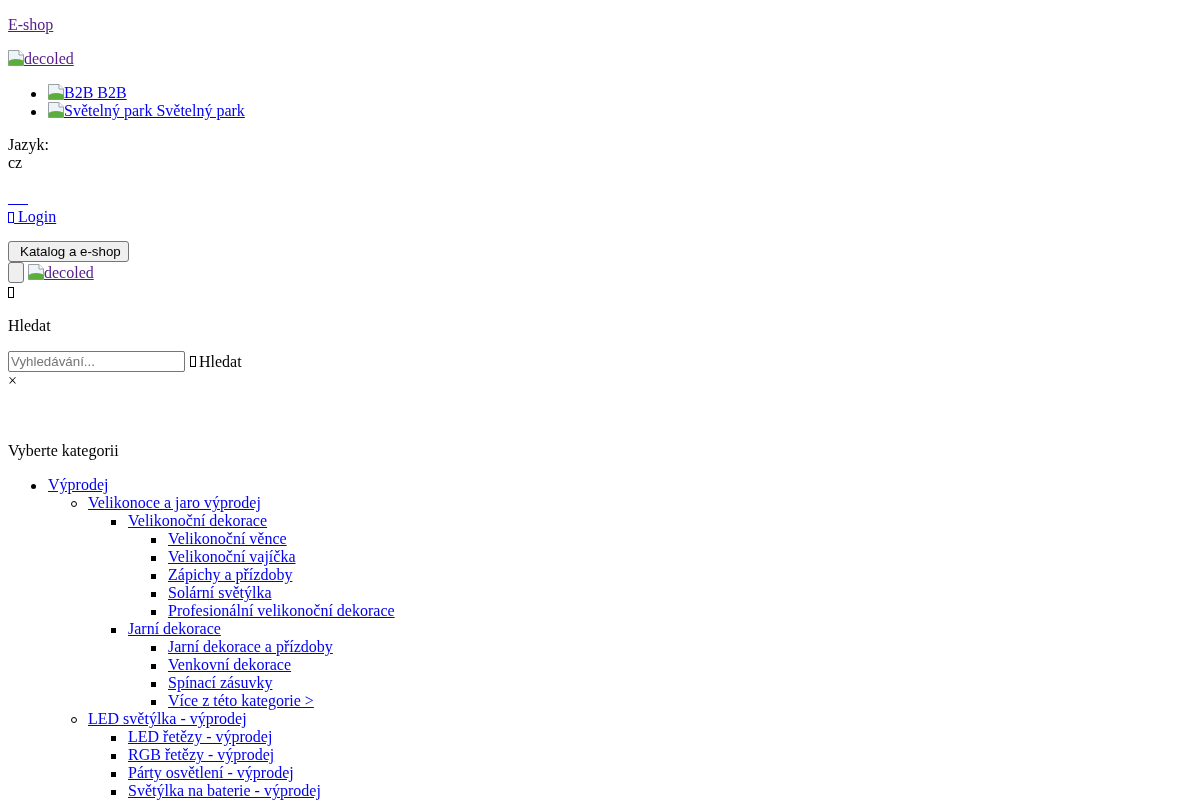 The width and height of the screenshot is (1200, 800). I want to click on search-label: Hledat, so click(220, 361).